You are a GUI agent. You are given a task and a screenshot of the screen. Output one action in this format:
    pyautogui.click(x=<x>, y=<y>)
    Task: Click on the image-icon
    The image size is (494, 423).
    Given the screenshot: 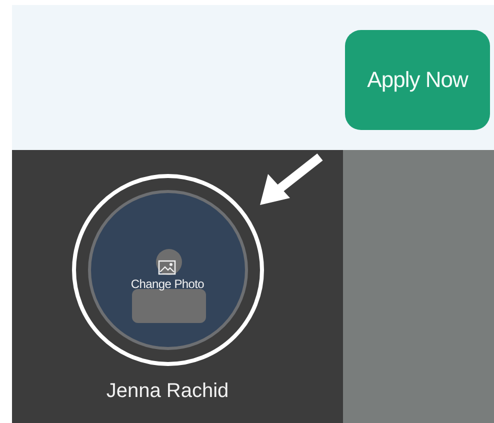 What is the action you would take?
    pyautogui.click(x=167, y=267)
    